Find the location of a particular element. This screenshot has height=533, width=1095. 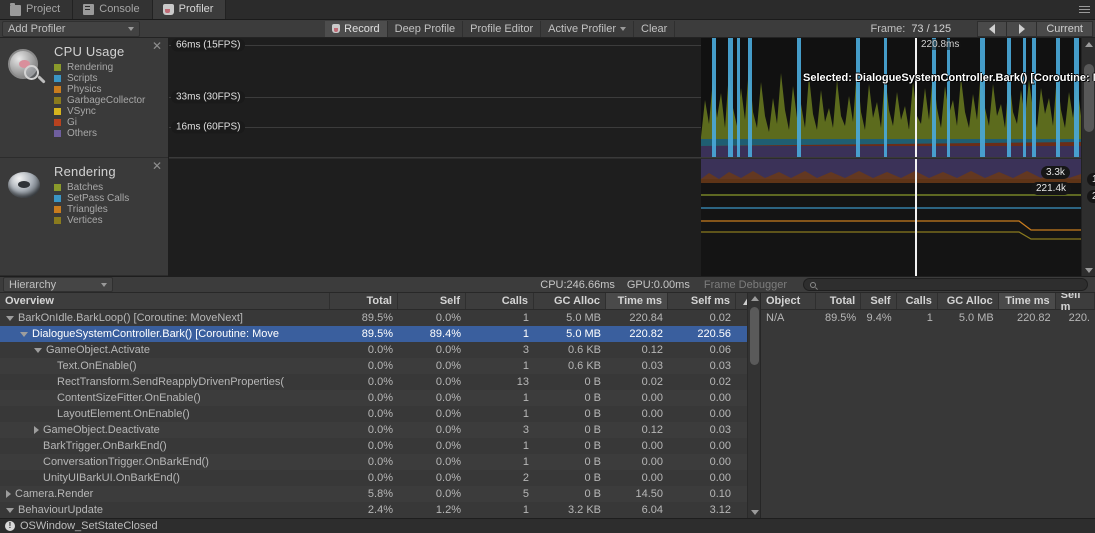

chevron-down-icon is located at coordinates (131, 28).